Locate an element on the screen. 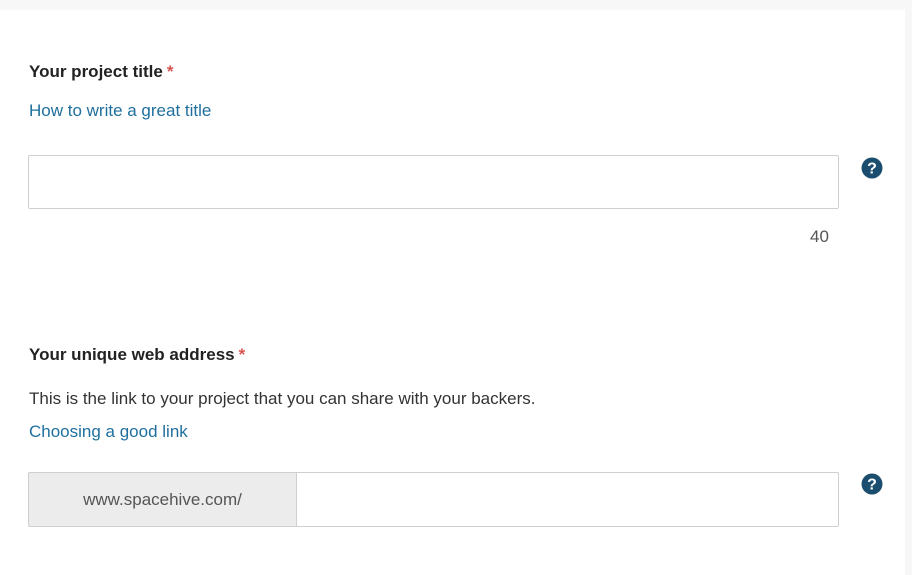 The height and width of the screenshot is (575, 912). web-address-label-text: Your unique web address is located at coordinates (132, 354).